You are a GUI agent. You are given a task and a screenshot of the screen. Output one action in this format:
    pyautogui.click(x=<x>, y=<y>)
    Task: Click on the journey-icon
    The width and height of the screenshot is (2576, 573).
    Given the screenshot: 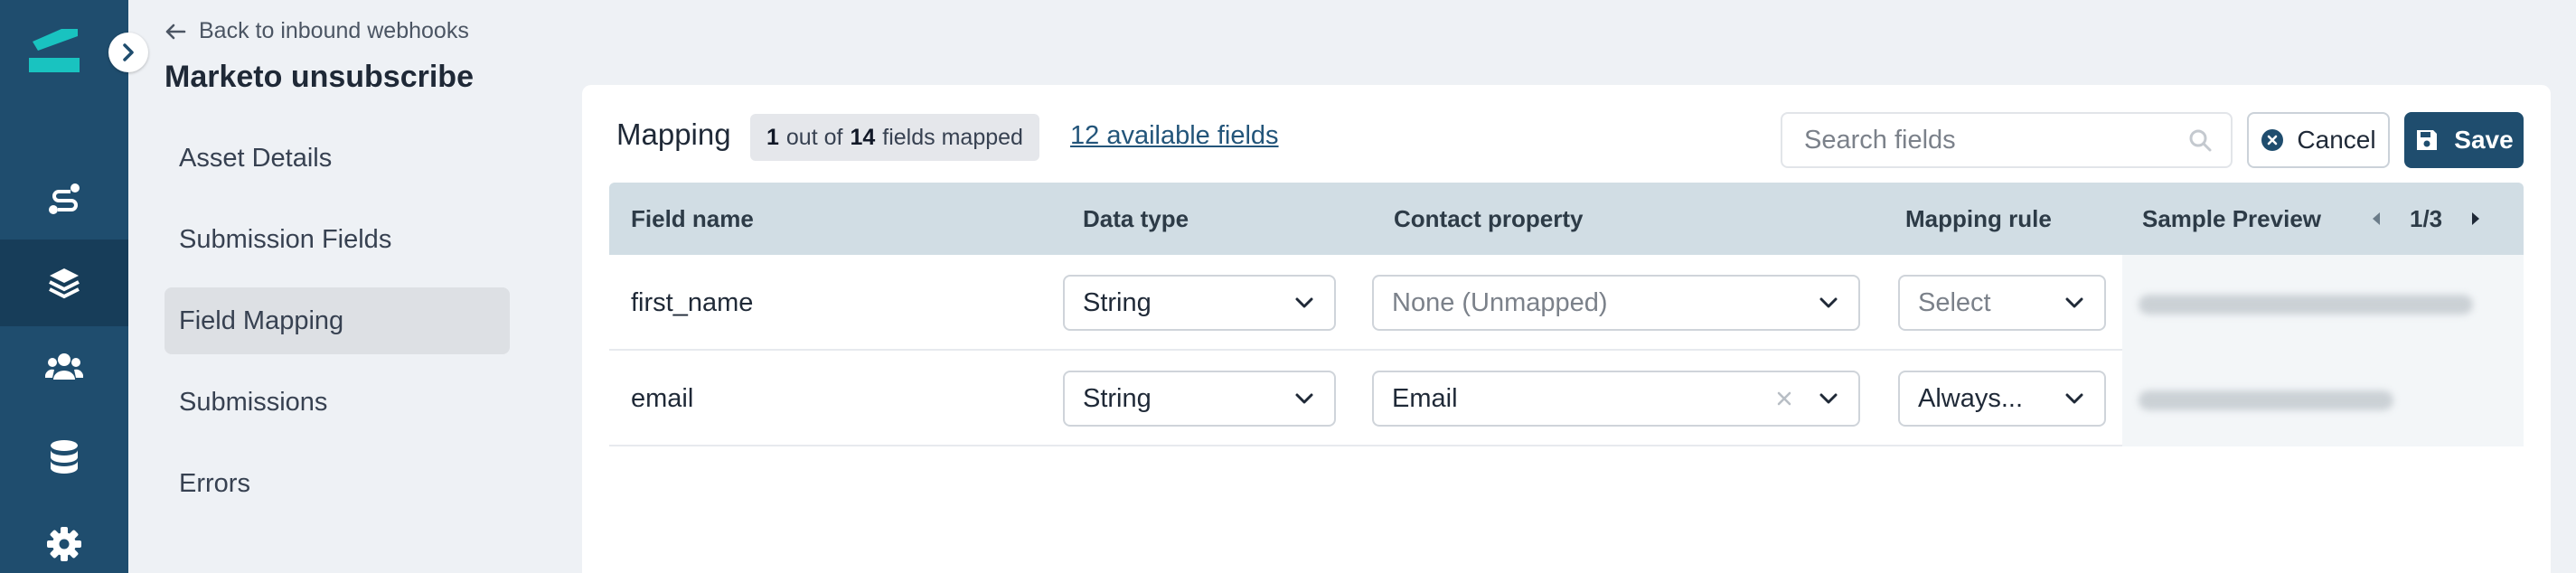 What is the action you would take?
    pyautogui.click(x=65, y=199)
    